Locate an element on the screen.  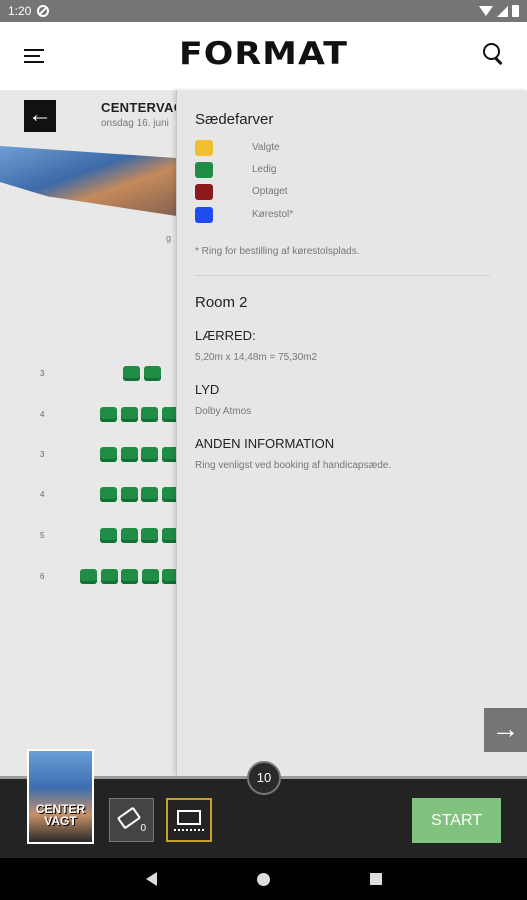
search-icon is located at coordinates (494, 54).